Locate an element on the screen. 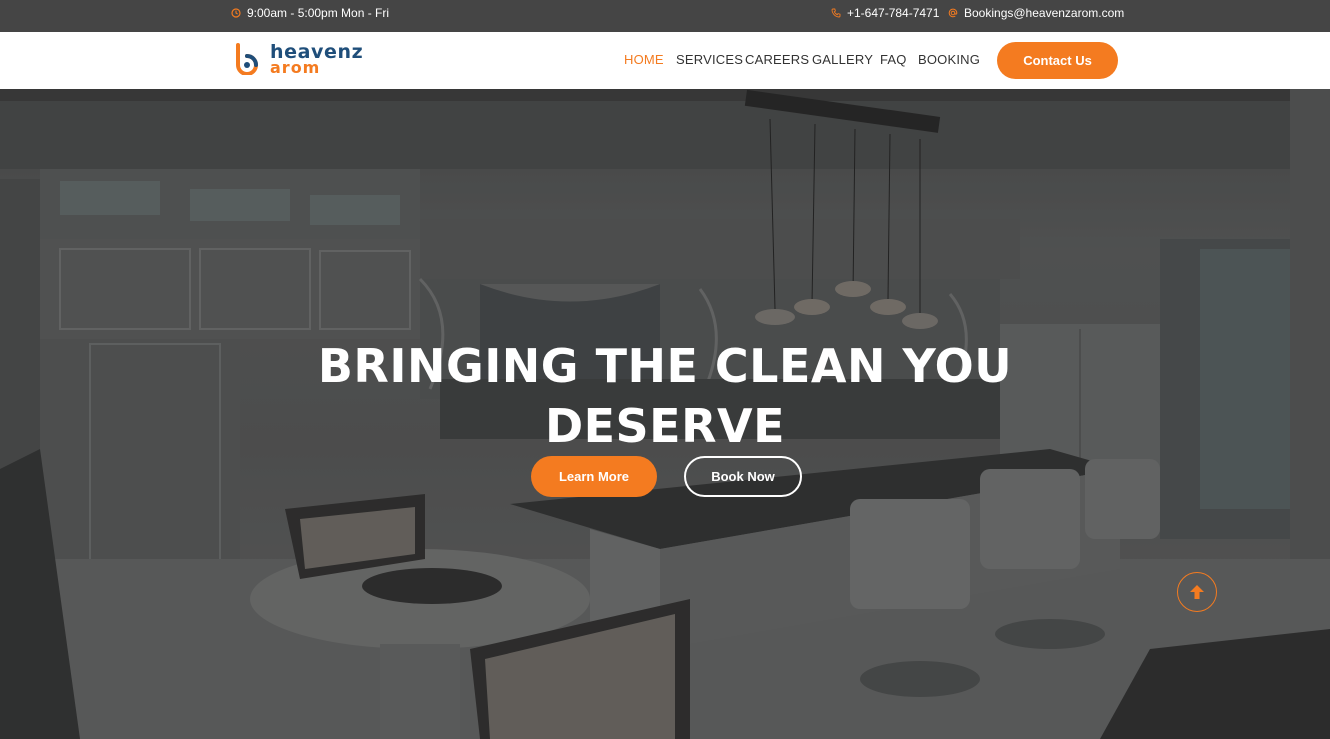 This screenshot has height=739, width=1330. site-logo: heavenz arom is located at coordinates (304, 60).